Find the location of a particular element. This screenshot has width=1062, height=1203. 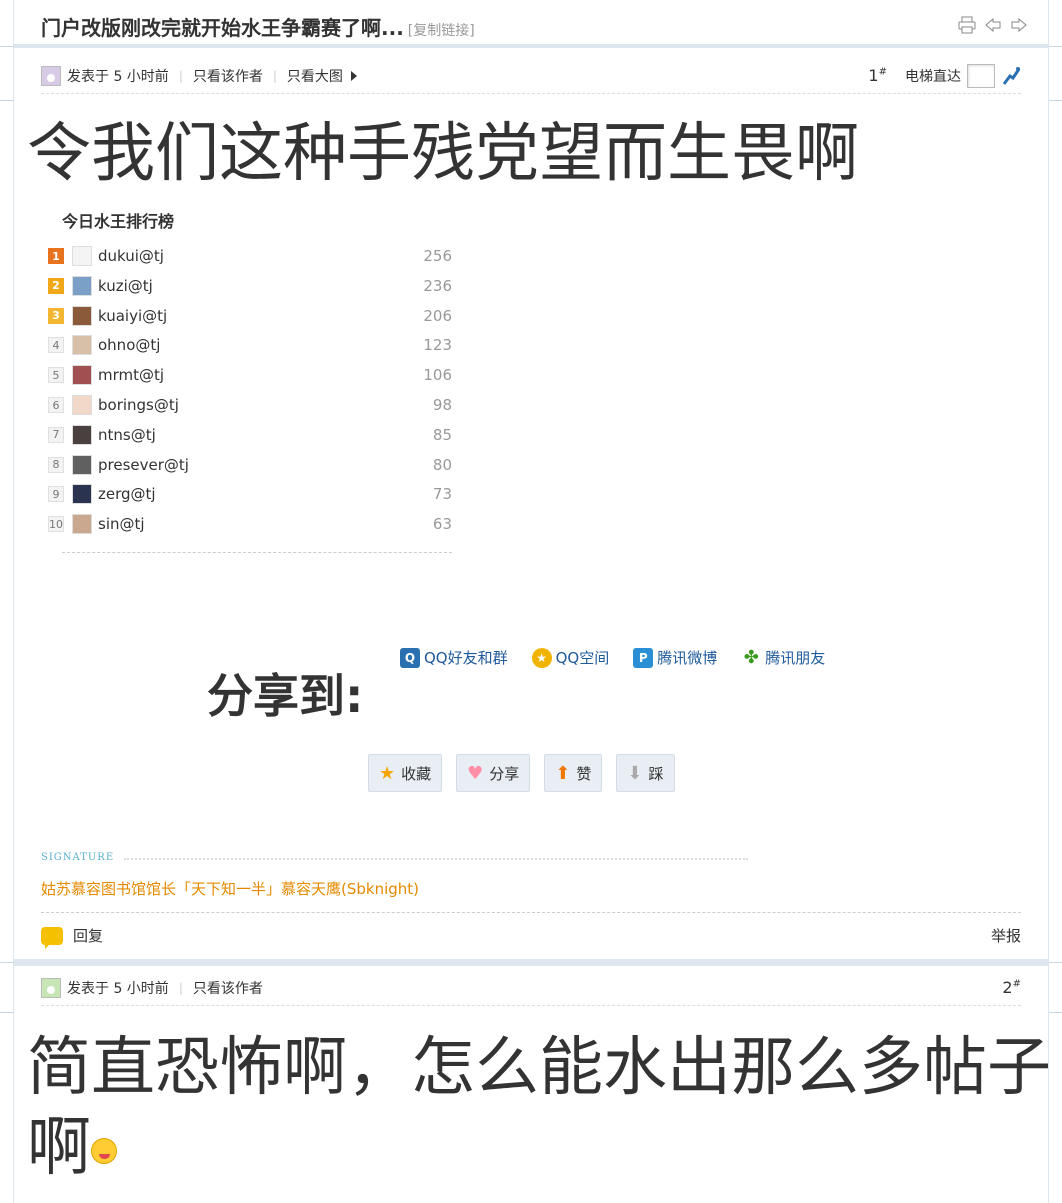

ranking-row: 10 sin@tj 63 is located at coordinates (250, 524).